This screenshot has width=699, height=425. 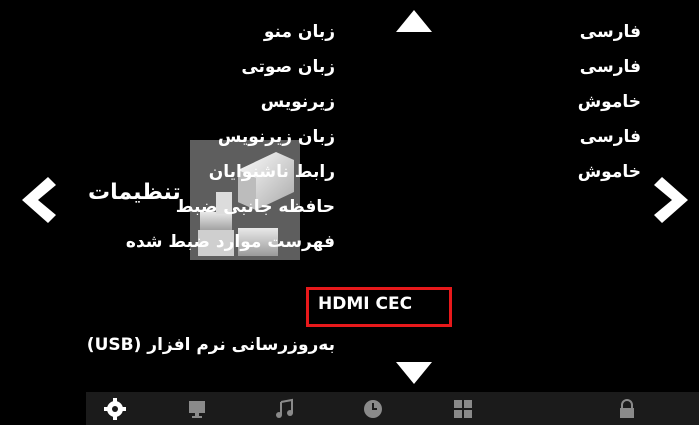 What do you see at coordinates (38, 200) in the screenshot?
I see `chevron-left-icon` at bounding box center [38, 200].